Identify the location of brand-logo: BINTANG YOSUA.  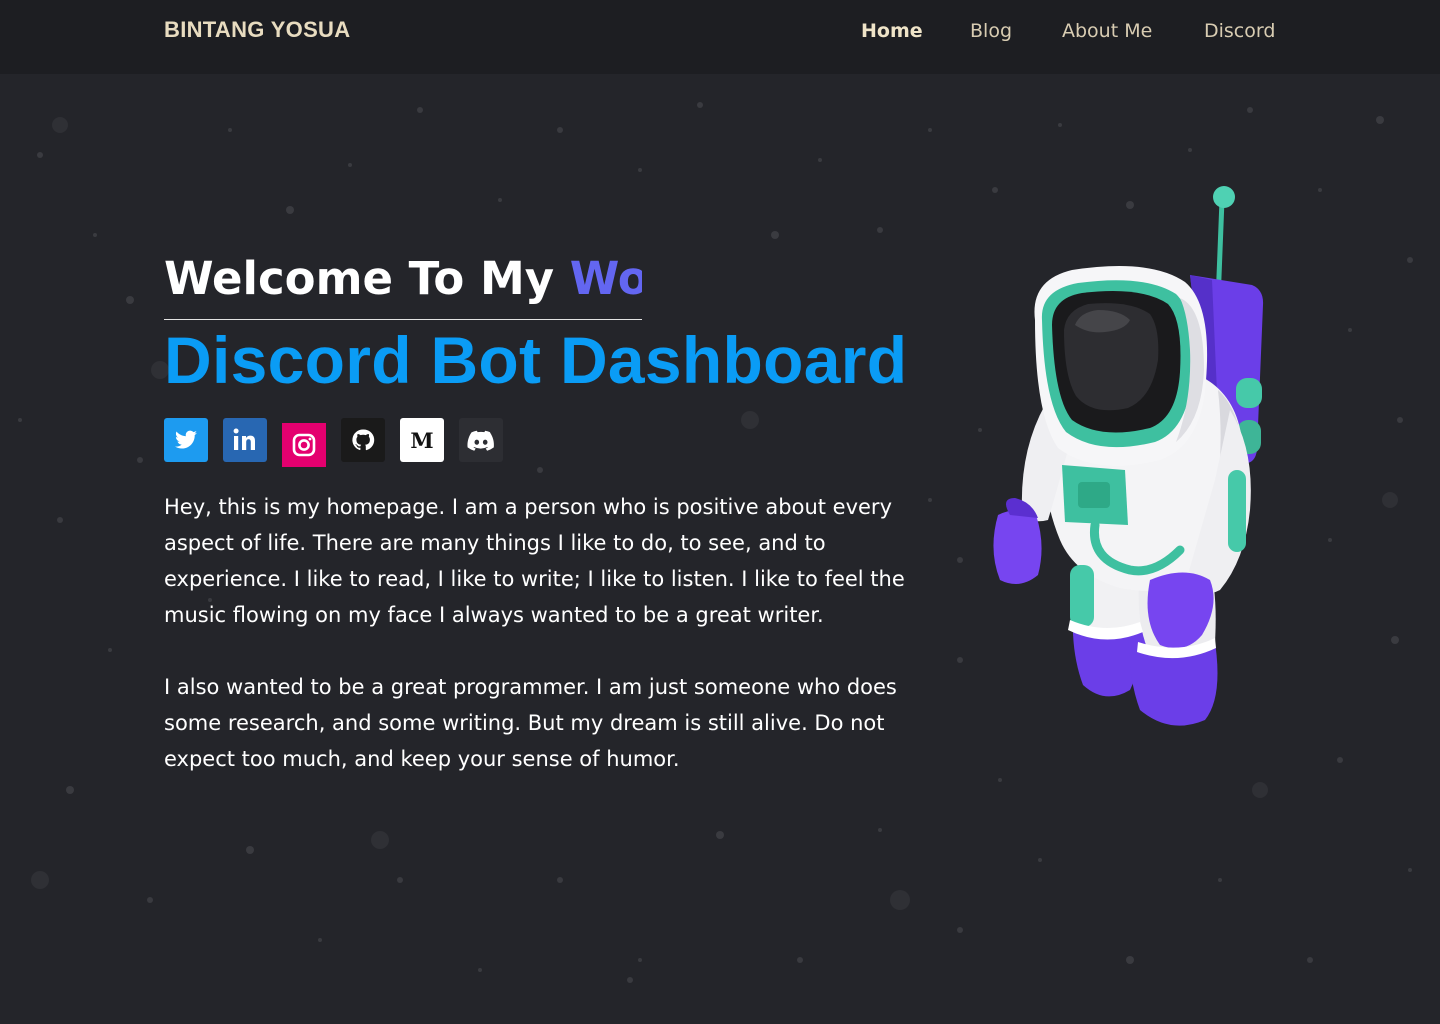
(257, 30).